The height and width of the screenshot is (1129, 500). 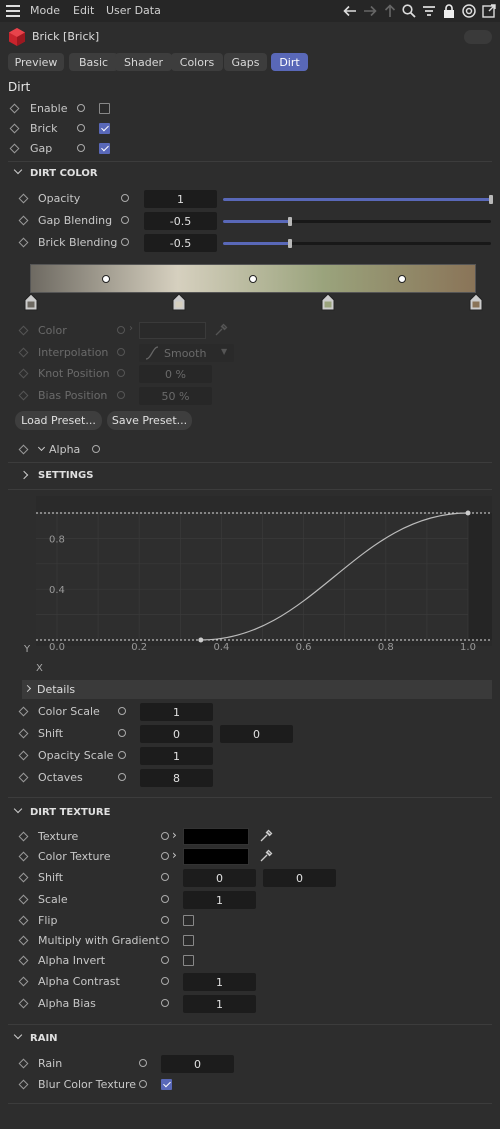 I want to click on tab-preview: Preview, so click(x=36, y=62).